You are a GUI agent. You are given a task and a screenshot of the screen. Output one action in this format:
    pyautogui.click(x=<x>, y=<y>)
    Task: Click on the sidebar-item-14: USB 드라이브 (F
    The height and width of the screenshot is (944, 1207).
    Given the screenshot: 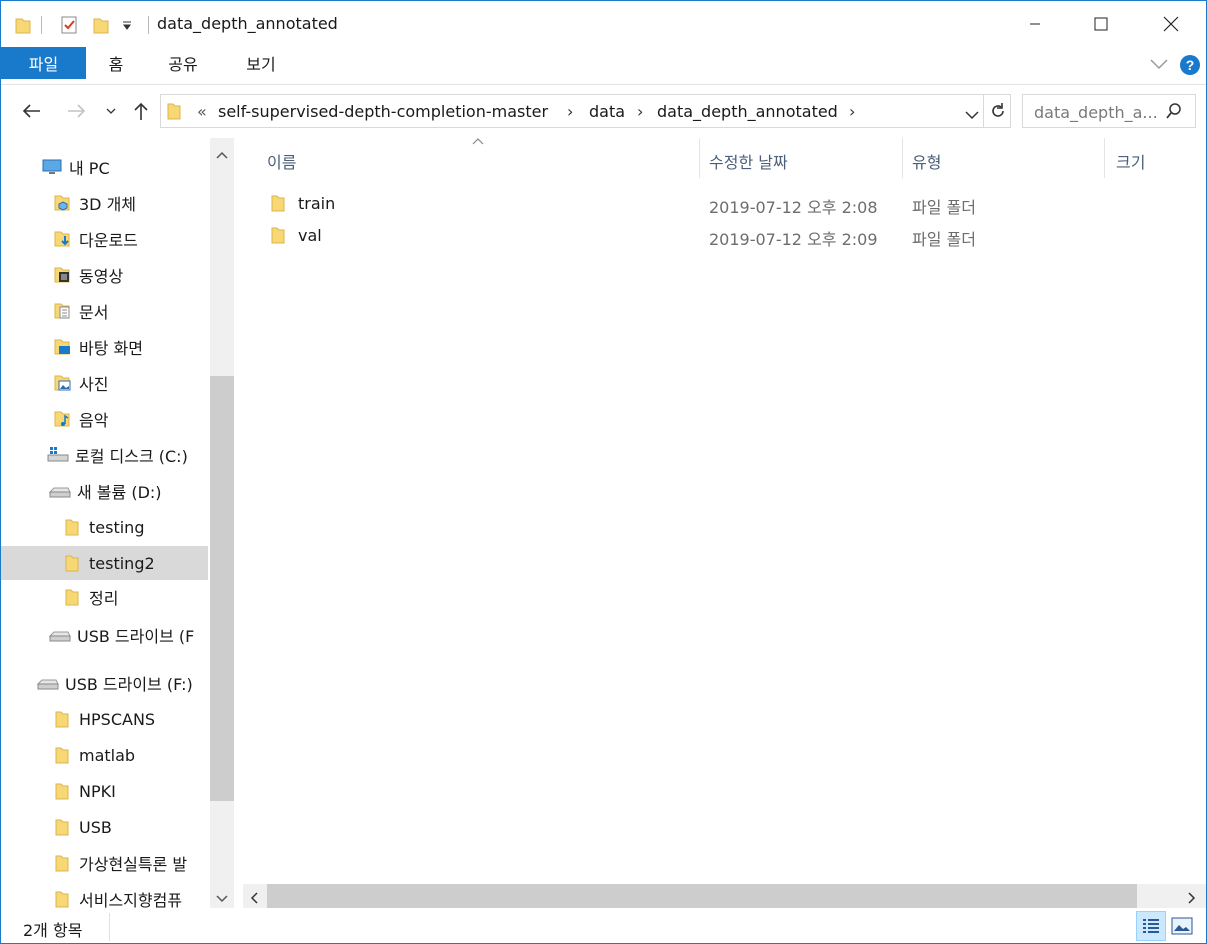 What is the action you would take?
    pyautogui.click(x=128, y=635)
    